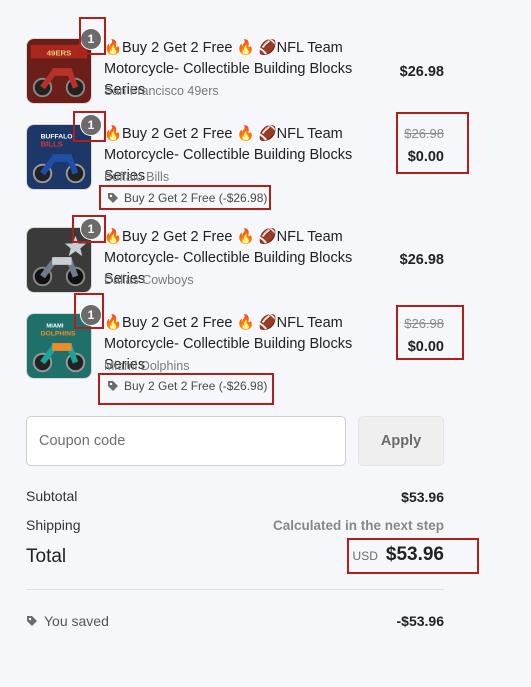  What do you see at coordinates (401, 441) in the screenshot?
I see `apply-coupon-button: Apply` at bounding box center [401, 441].